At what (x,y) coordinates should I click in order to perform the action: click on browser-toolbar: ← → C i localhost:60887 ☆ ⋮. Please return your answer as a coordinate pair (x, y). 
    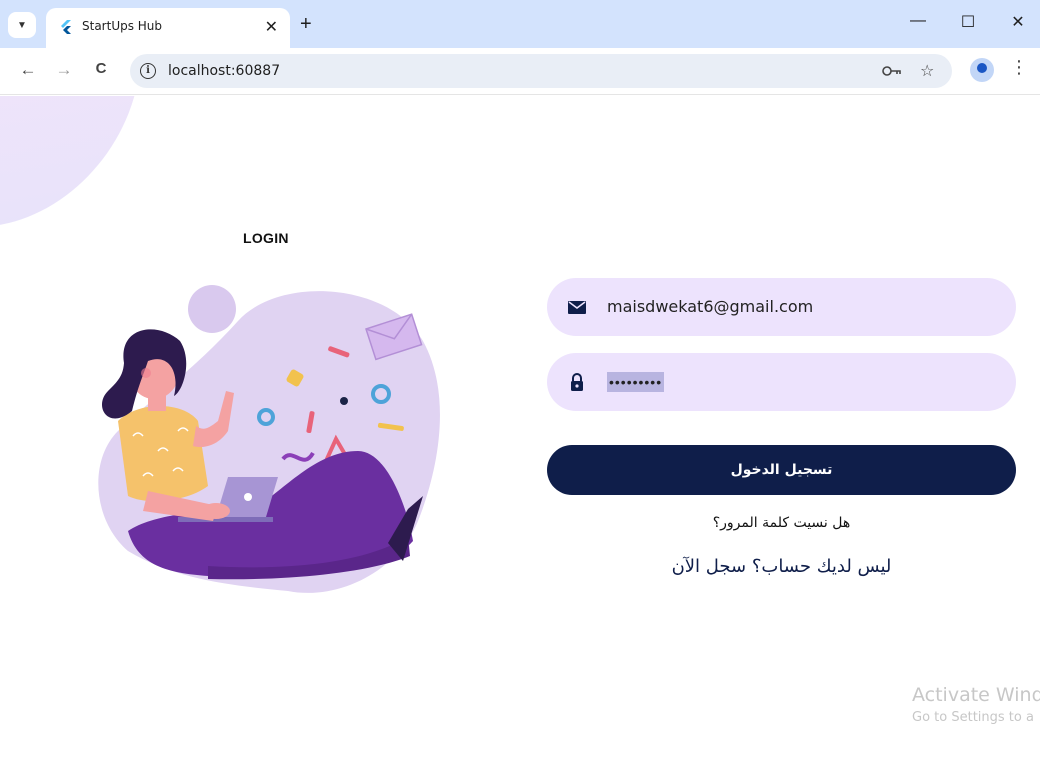
    Looking at the image, I should click on (520, 71).